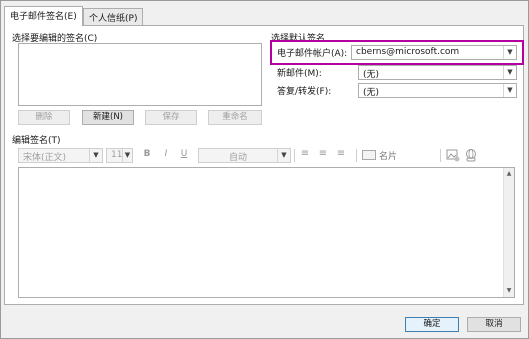 This screenshot has height=339, width=529. I want to click on rename-button: 重命名, so click(235, 117).